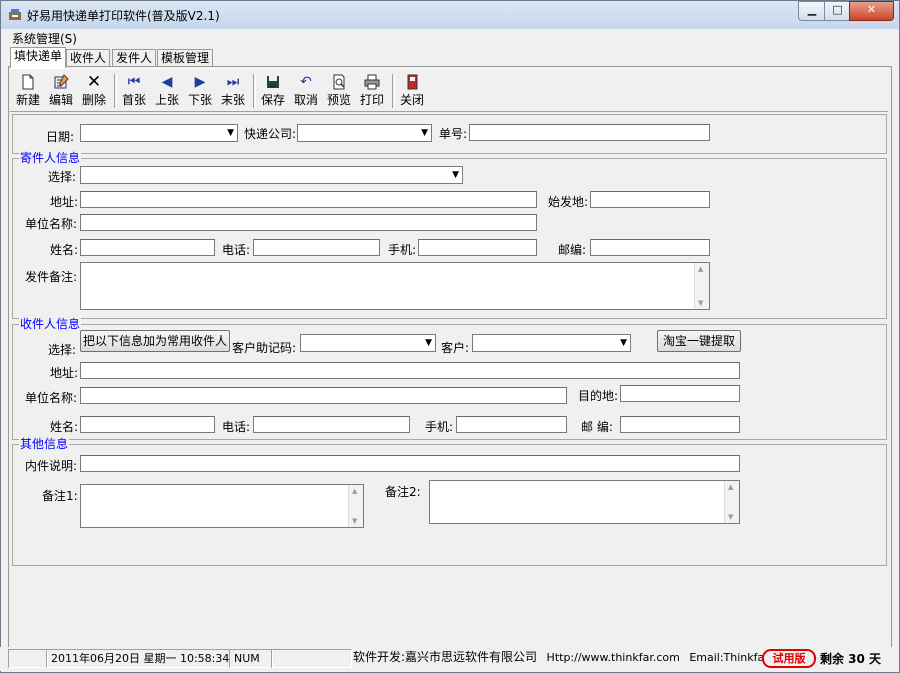 The width and height of the screenshot is (900, 673). Describe the element at coordinates (62, 350) in the screenshot. I see `receiver-select-label: 选择:` at that location.